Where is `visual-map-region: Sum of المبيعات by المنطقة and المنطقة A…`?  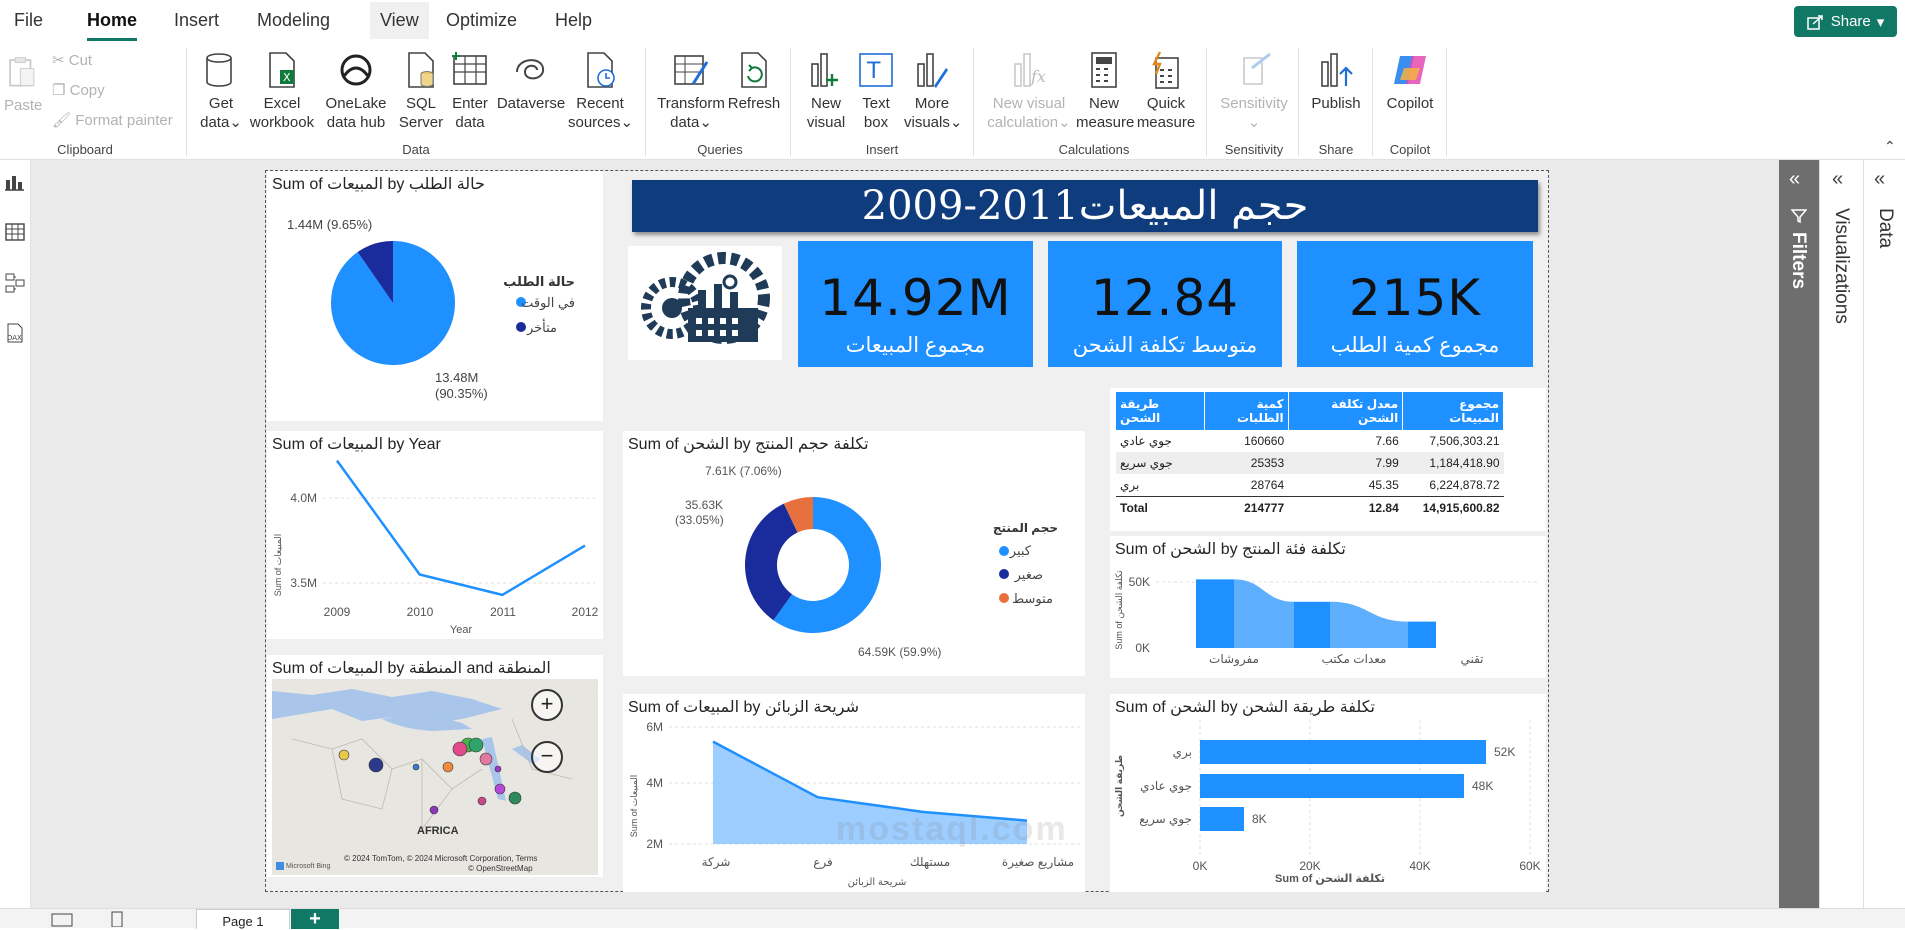
visual-map-region: Sum of المبيعات by المنطقة and المنطقة A… is located at coordinates (435, 766).